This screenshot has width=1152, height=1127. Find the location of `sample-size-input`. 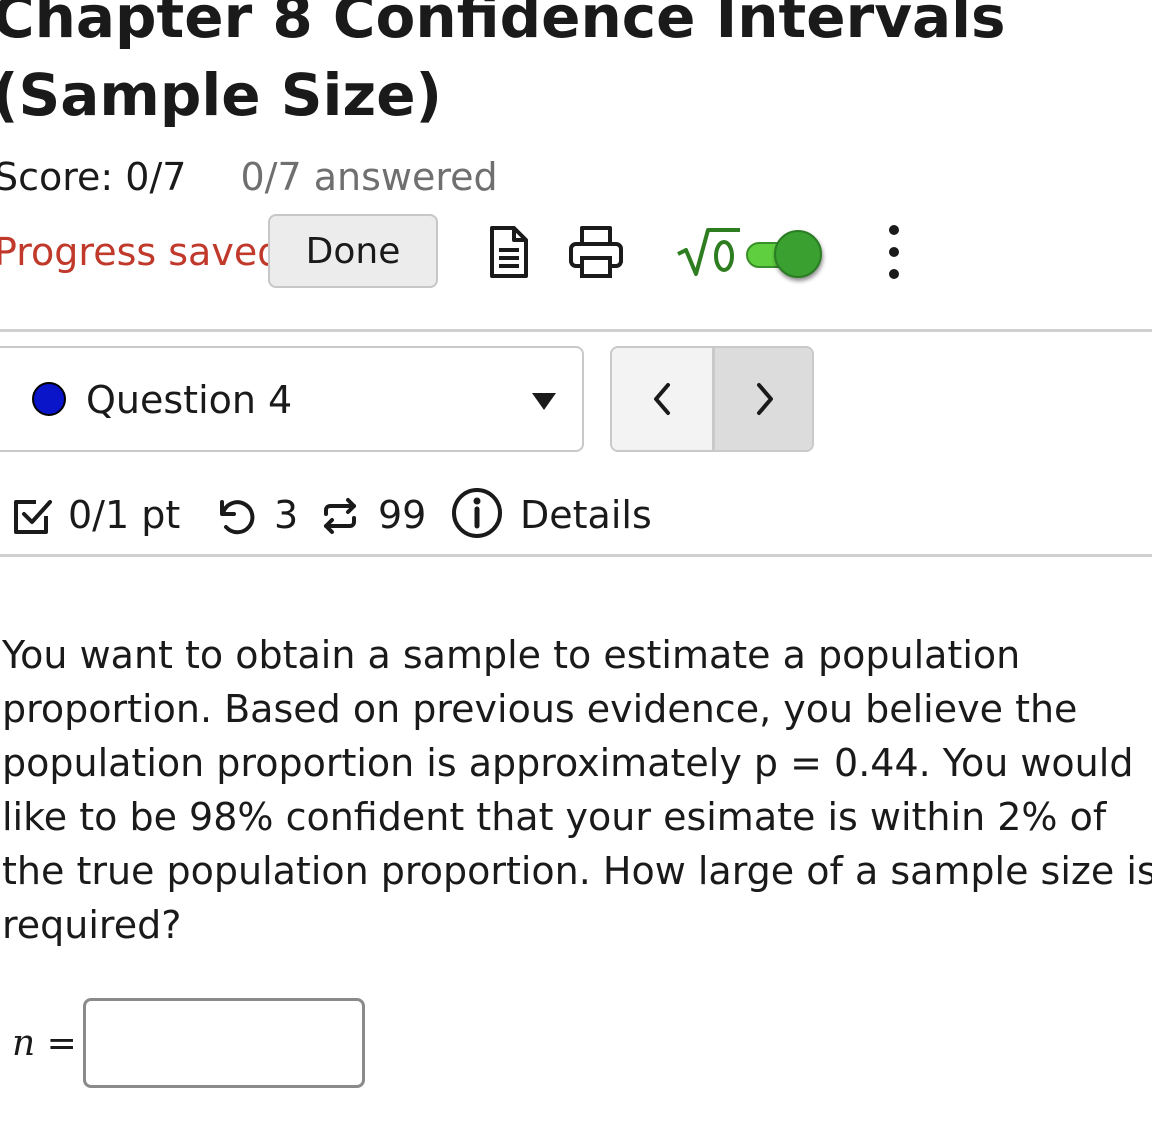

sample-size-input is located at coordinates (224, 1043).